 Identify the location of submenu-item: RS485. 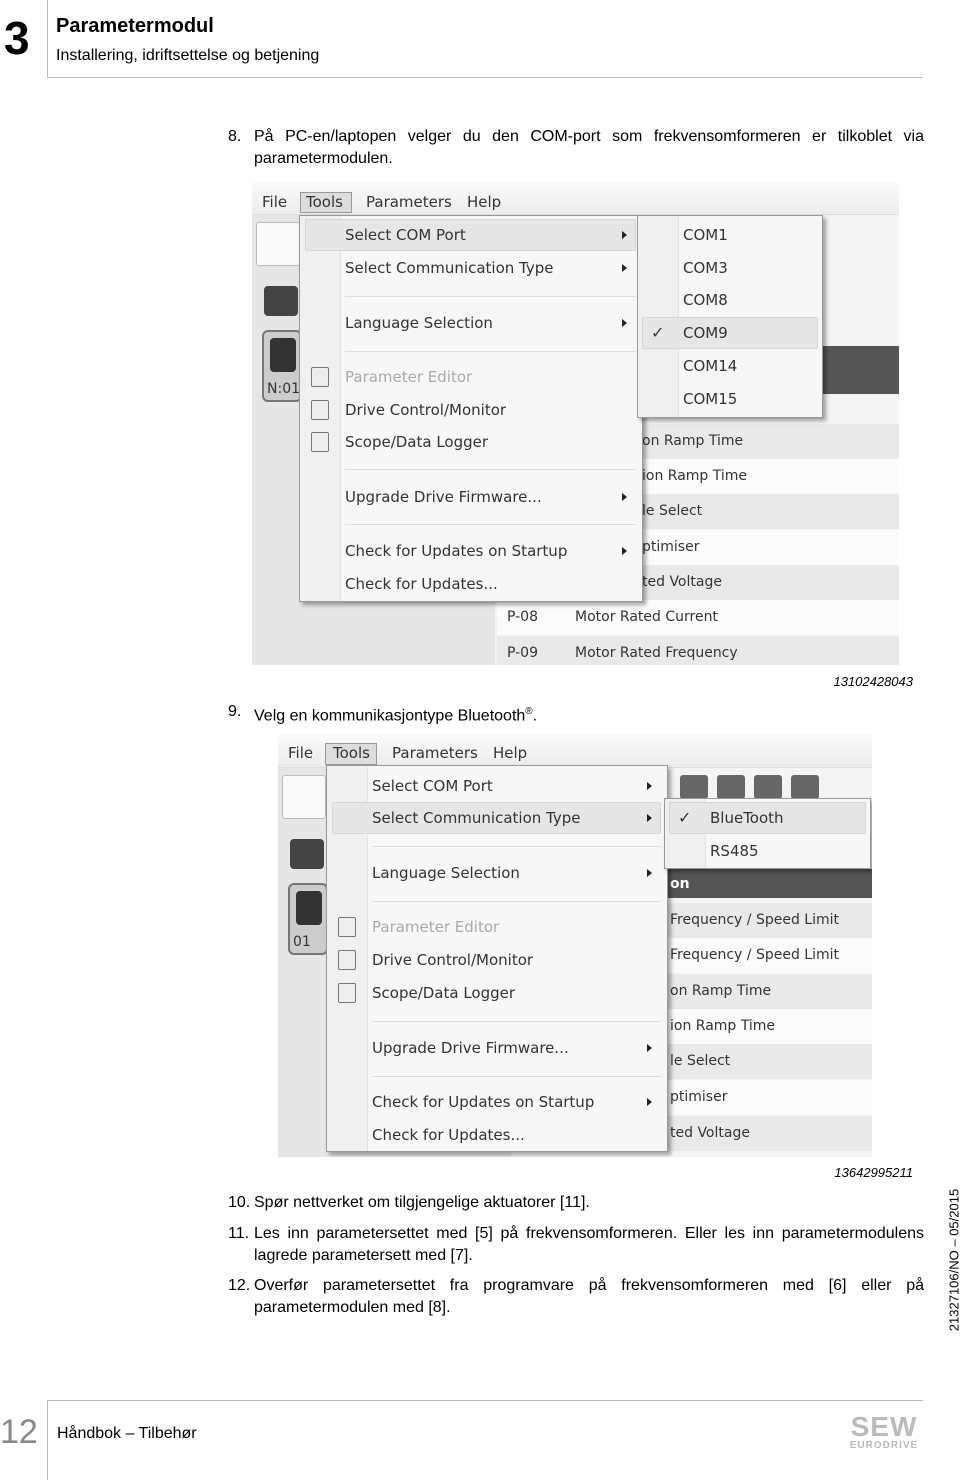
(734, 851).